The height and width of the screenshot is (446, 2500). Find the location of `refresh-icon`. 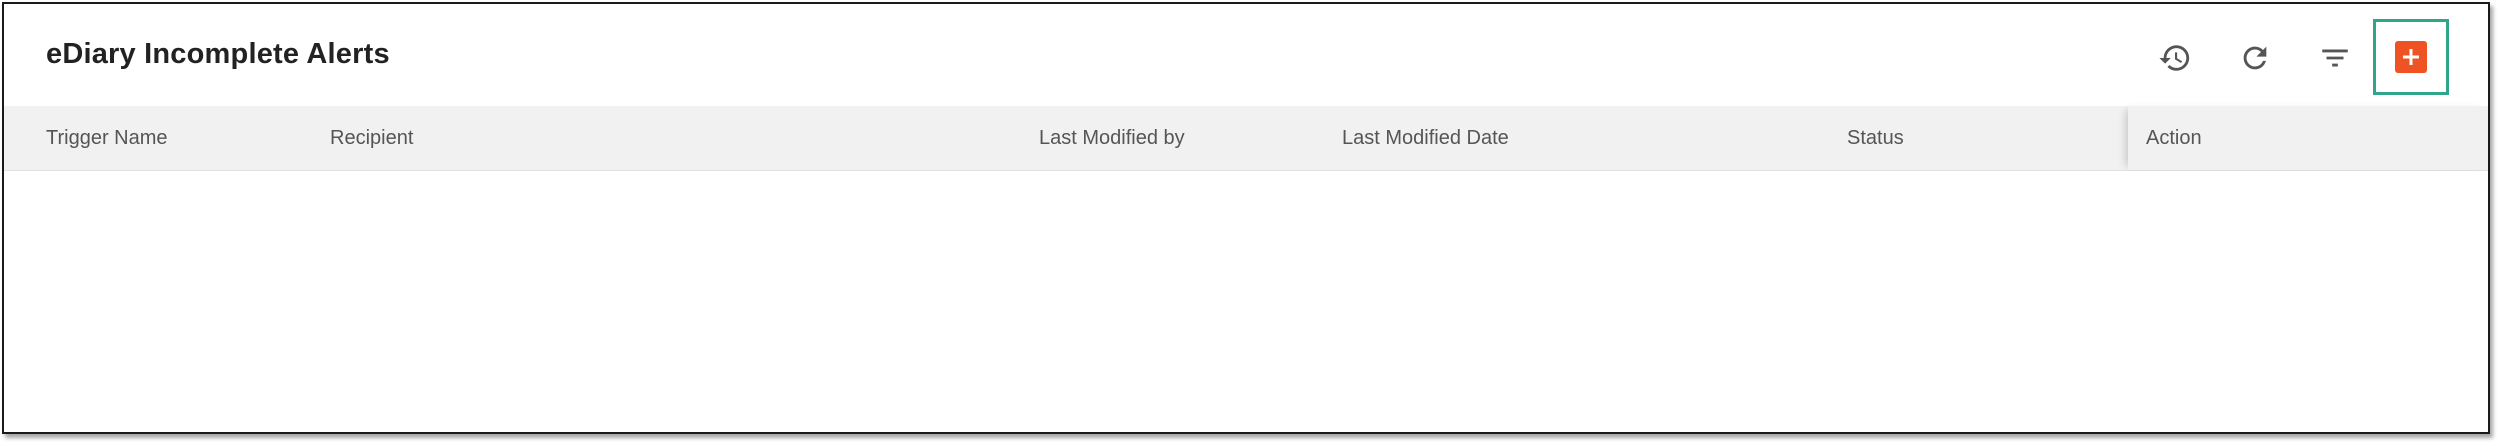

refresh-icon is located at coordinates (2255, 58).